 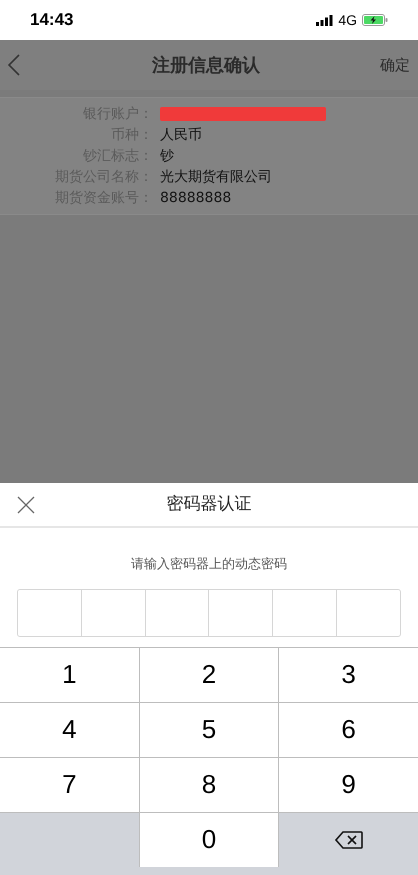 I want to click on page-title: 注册信息确认, so click(x=206, y=66).